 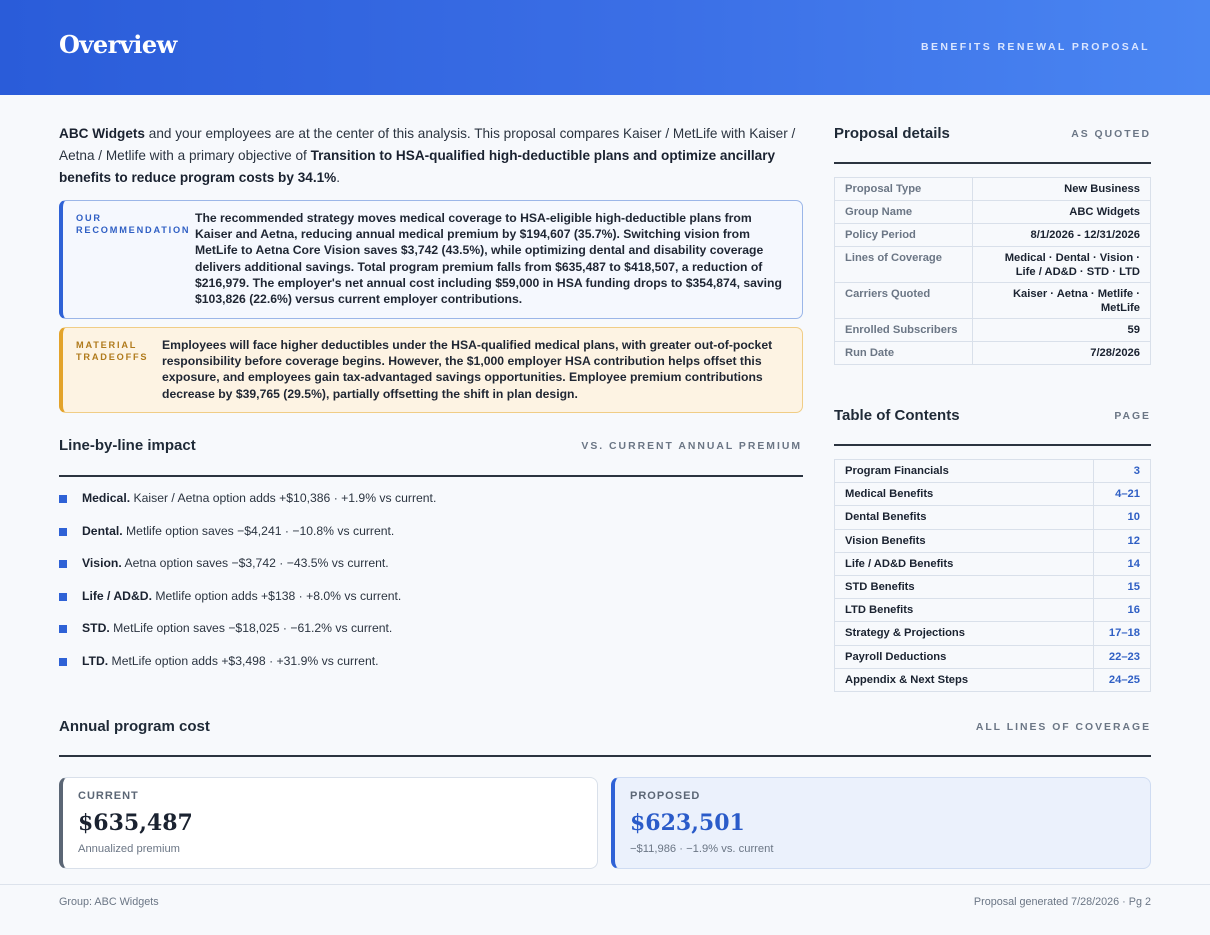 I want to click on toc-row: Dental Benefits 10, so click(x=992, y=517).